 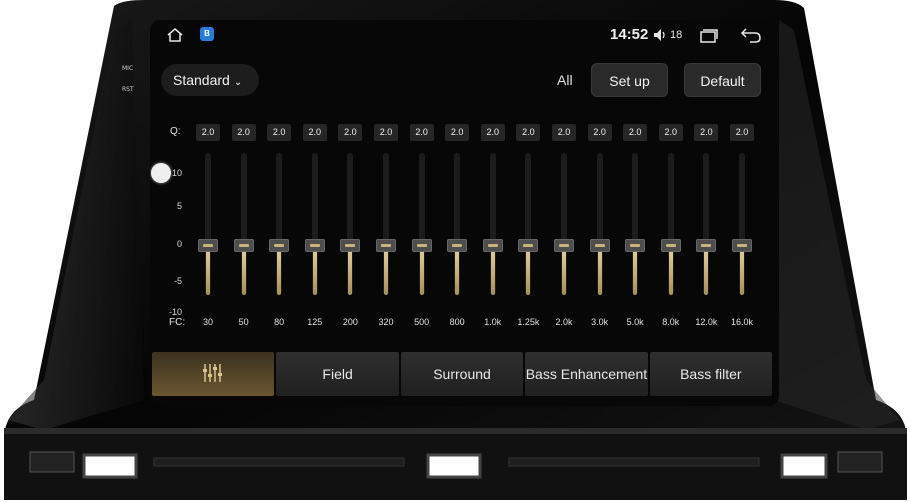 What do you see at coordinates (722, 80) in the screenshot?
I see `default-button: Default` at bounding box center [722, 80].